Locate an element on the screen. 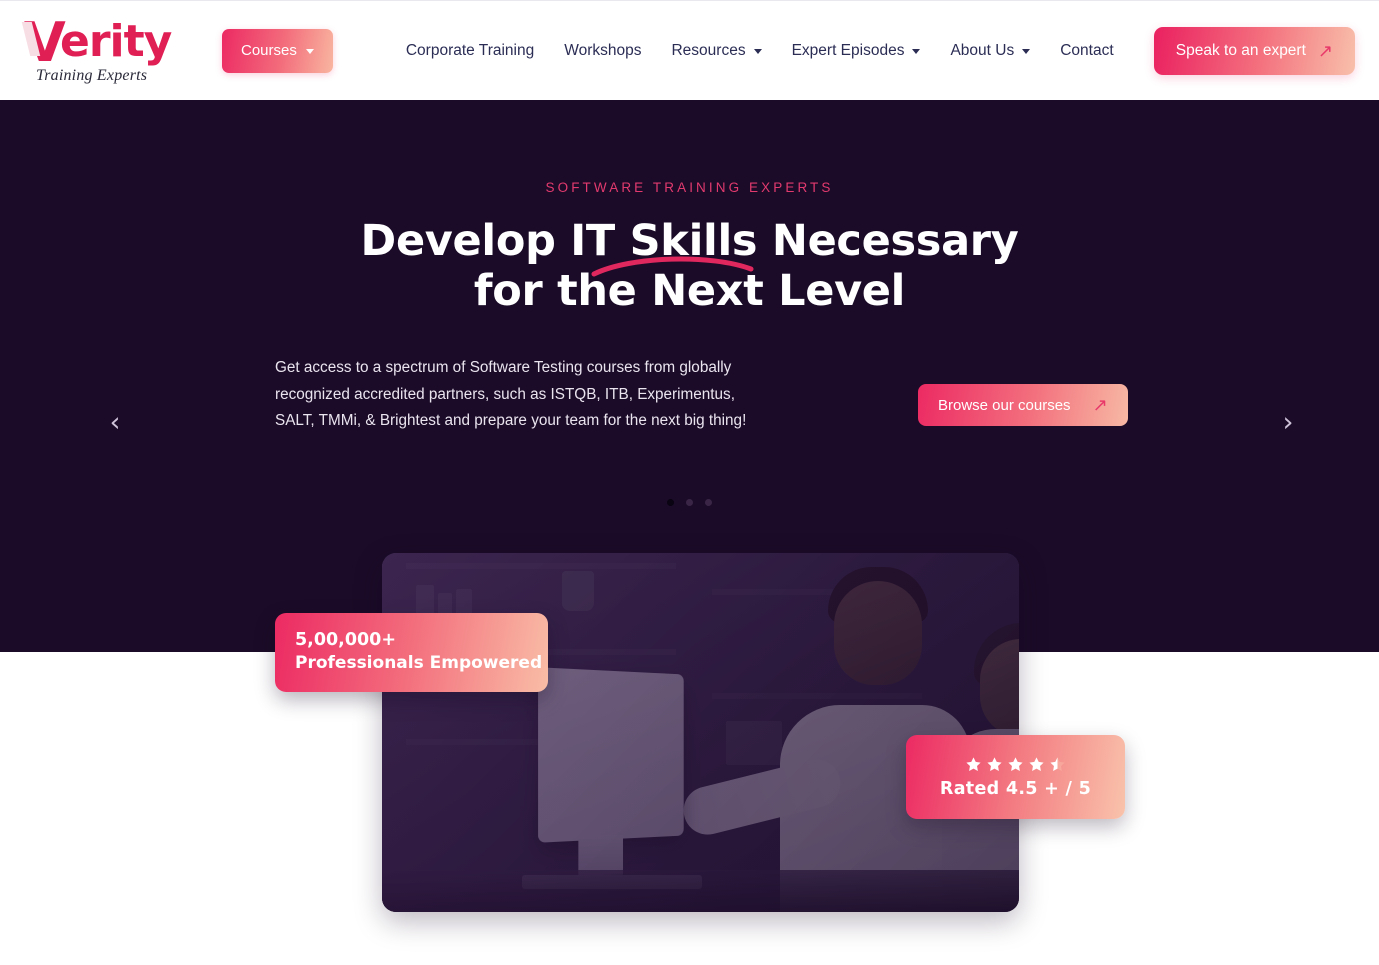  rating-badge: Rated 4.5 + / 5 is located at coordinates (1015, 777).